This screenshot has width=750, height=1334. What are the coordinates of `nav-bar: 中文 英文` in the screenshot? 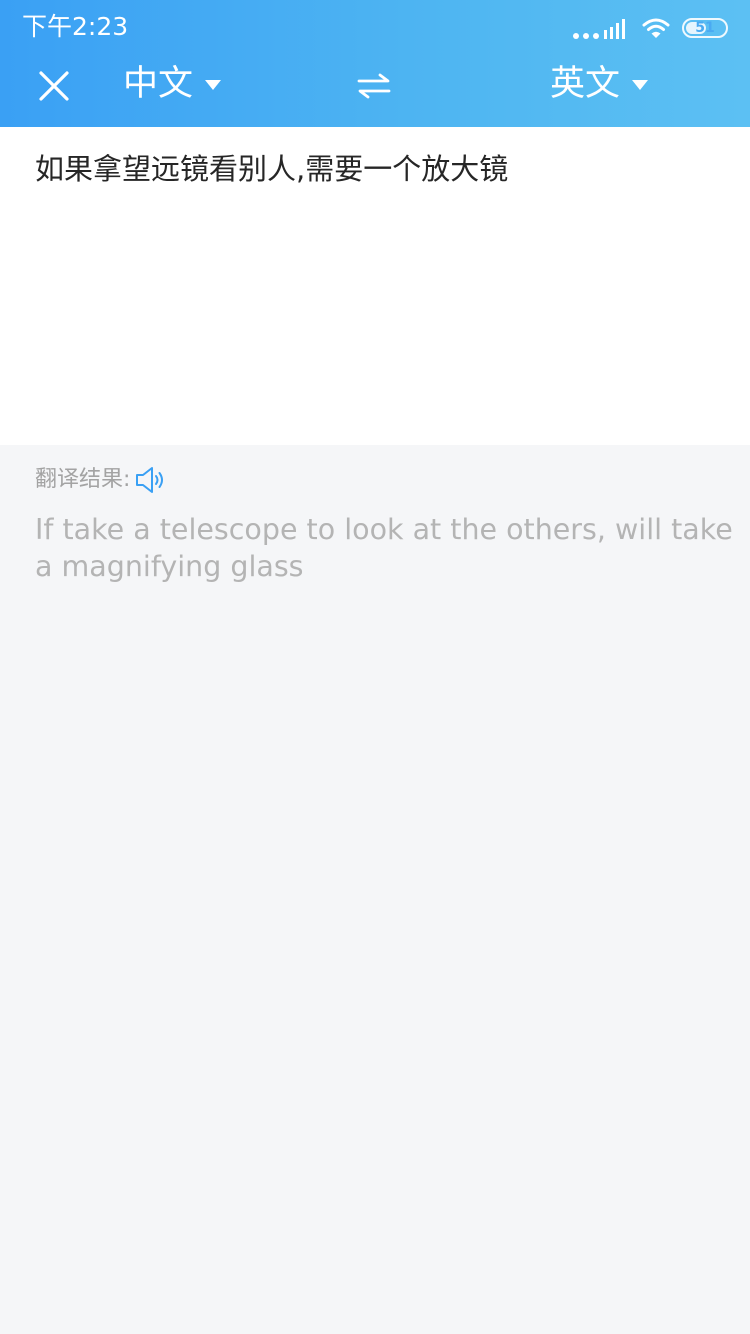 It's located at (375, 90).